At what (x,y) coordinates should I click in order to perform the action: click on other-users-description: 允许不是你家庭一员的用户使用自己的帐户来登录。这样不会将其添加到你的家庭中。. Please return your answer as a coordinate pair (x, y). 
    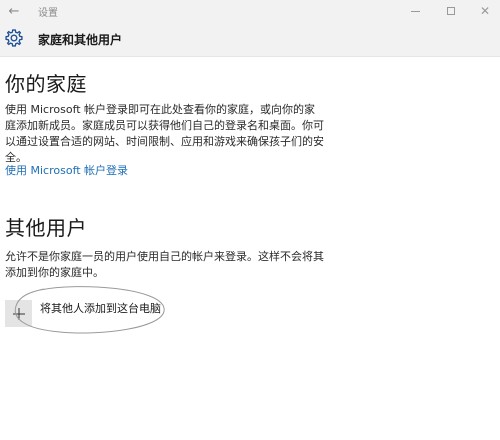
    Looking at the image, I should click on (164, 264).